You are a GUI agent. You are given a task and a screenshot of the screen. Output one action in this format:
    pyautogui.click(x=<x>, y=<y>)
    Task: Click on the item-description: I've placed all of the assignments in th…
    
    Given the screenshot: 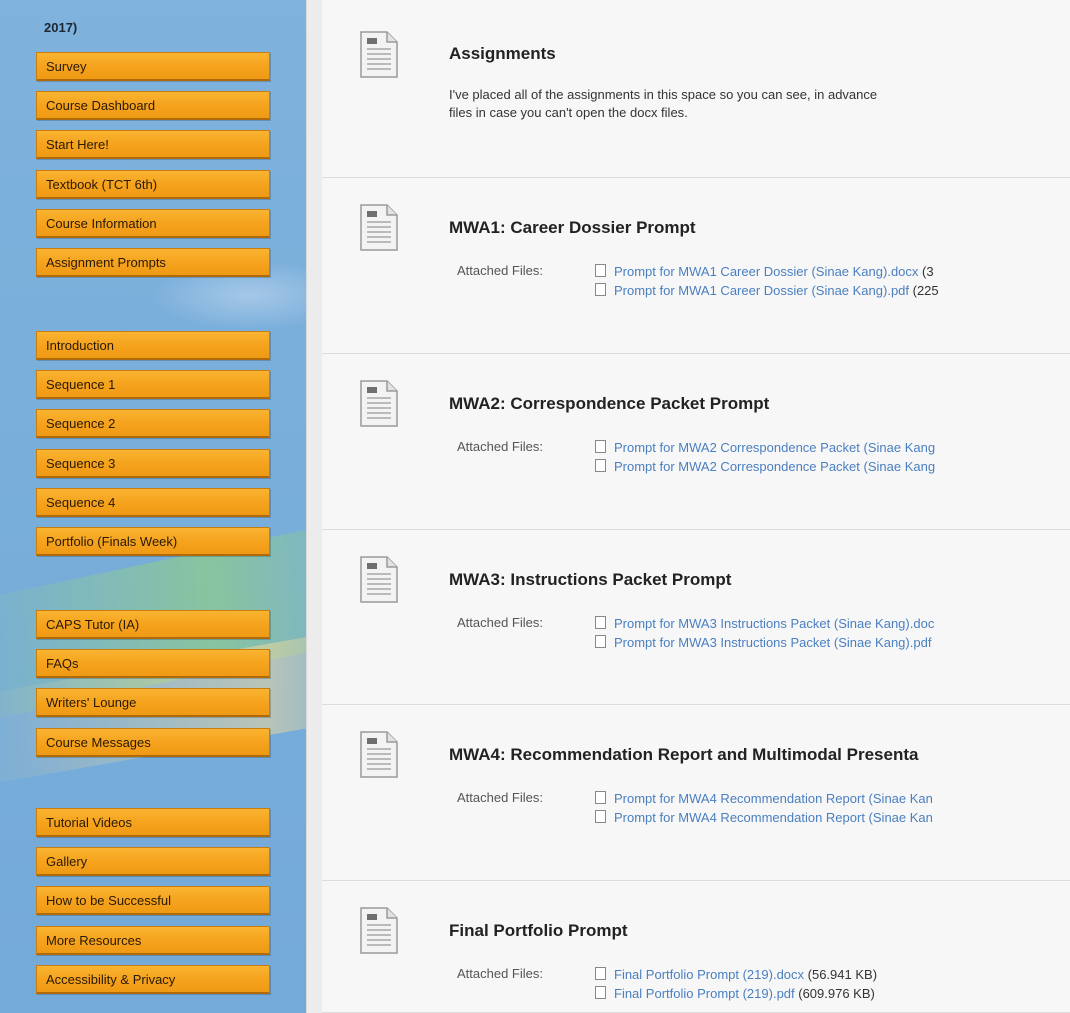 What is the action you would take?
    pyautogui.click(x=663, y=103)
    